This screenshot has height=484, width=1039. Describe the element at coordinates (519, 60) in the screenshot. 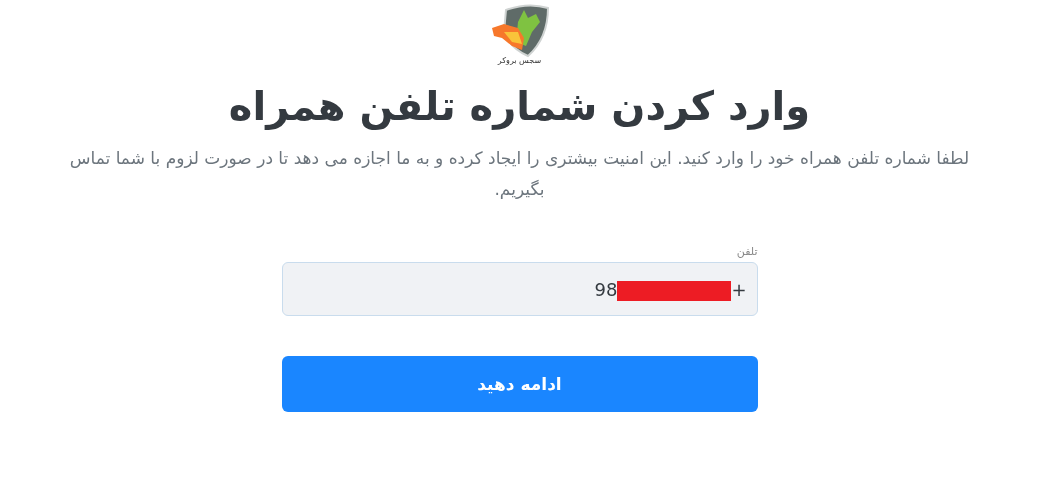

I see `logo-caption: سجس بروکر` at that location.